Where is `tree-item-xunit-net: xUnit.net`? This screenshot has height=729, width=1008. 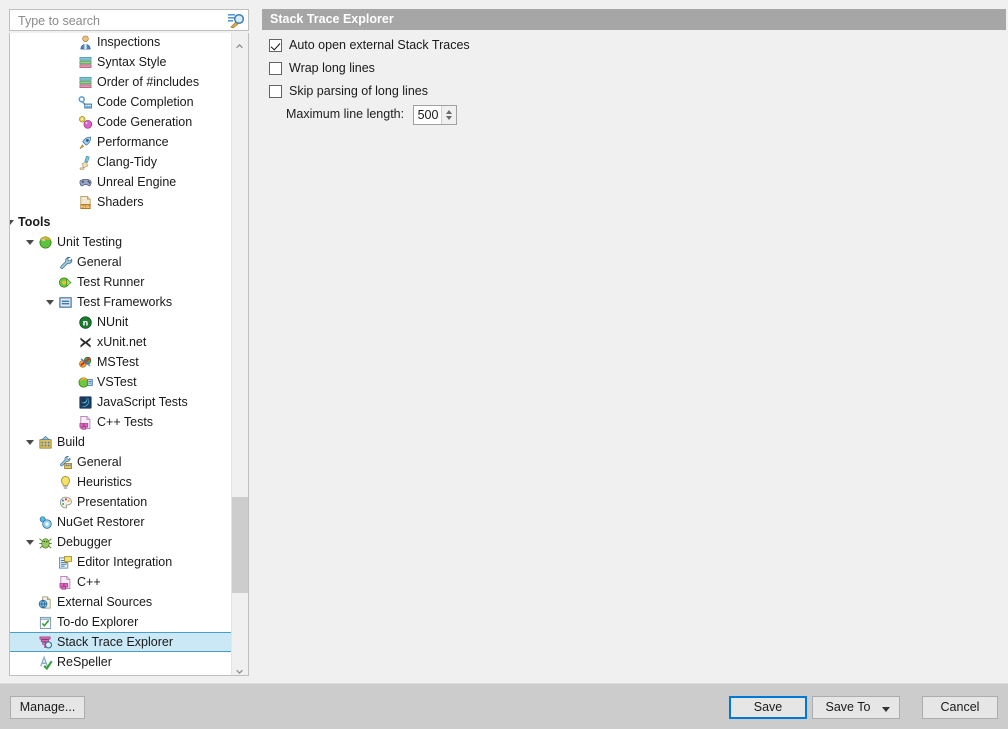
tree-item-xunit-net: xUnit.net is located at coordinates (121, 342).